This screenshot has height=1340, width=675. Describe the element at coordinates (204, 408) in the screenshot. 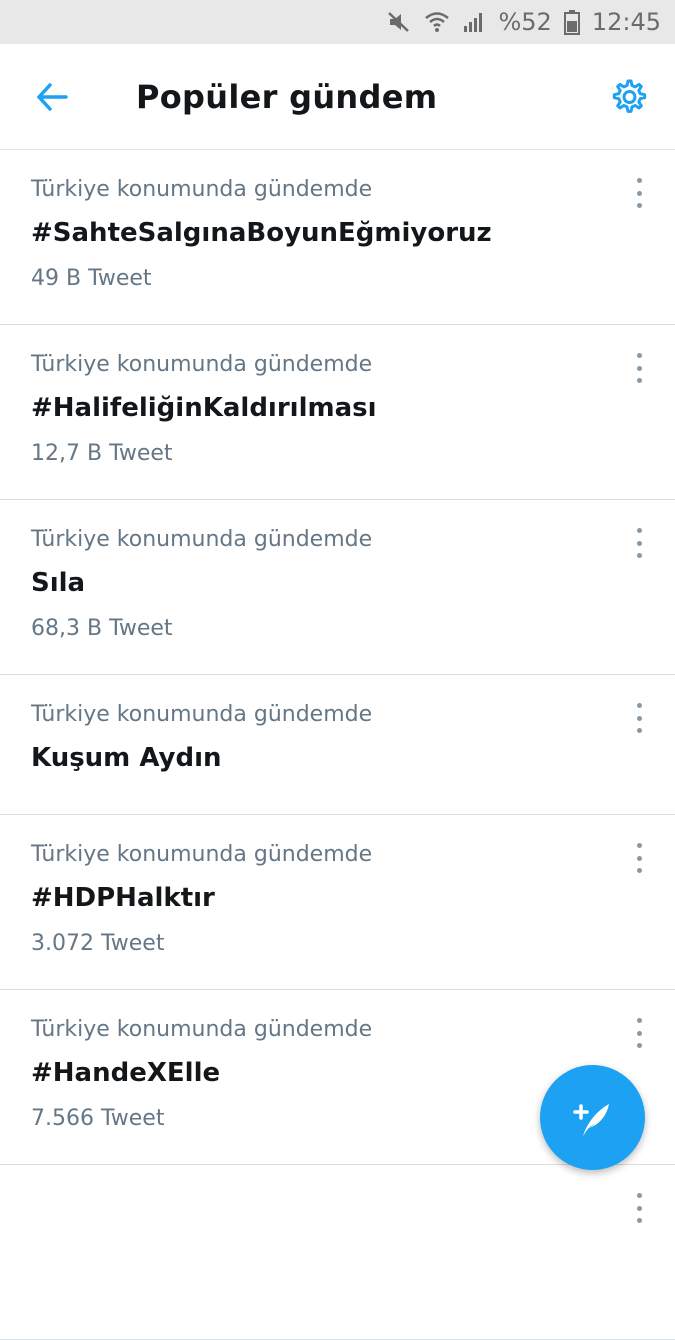

I see `trend-name: #HalifeliğinKaldırılması` at that location.